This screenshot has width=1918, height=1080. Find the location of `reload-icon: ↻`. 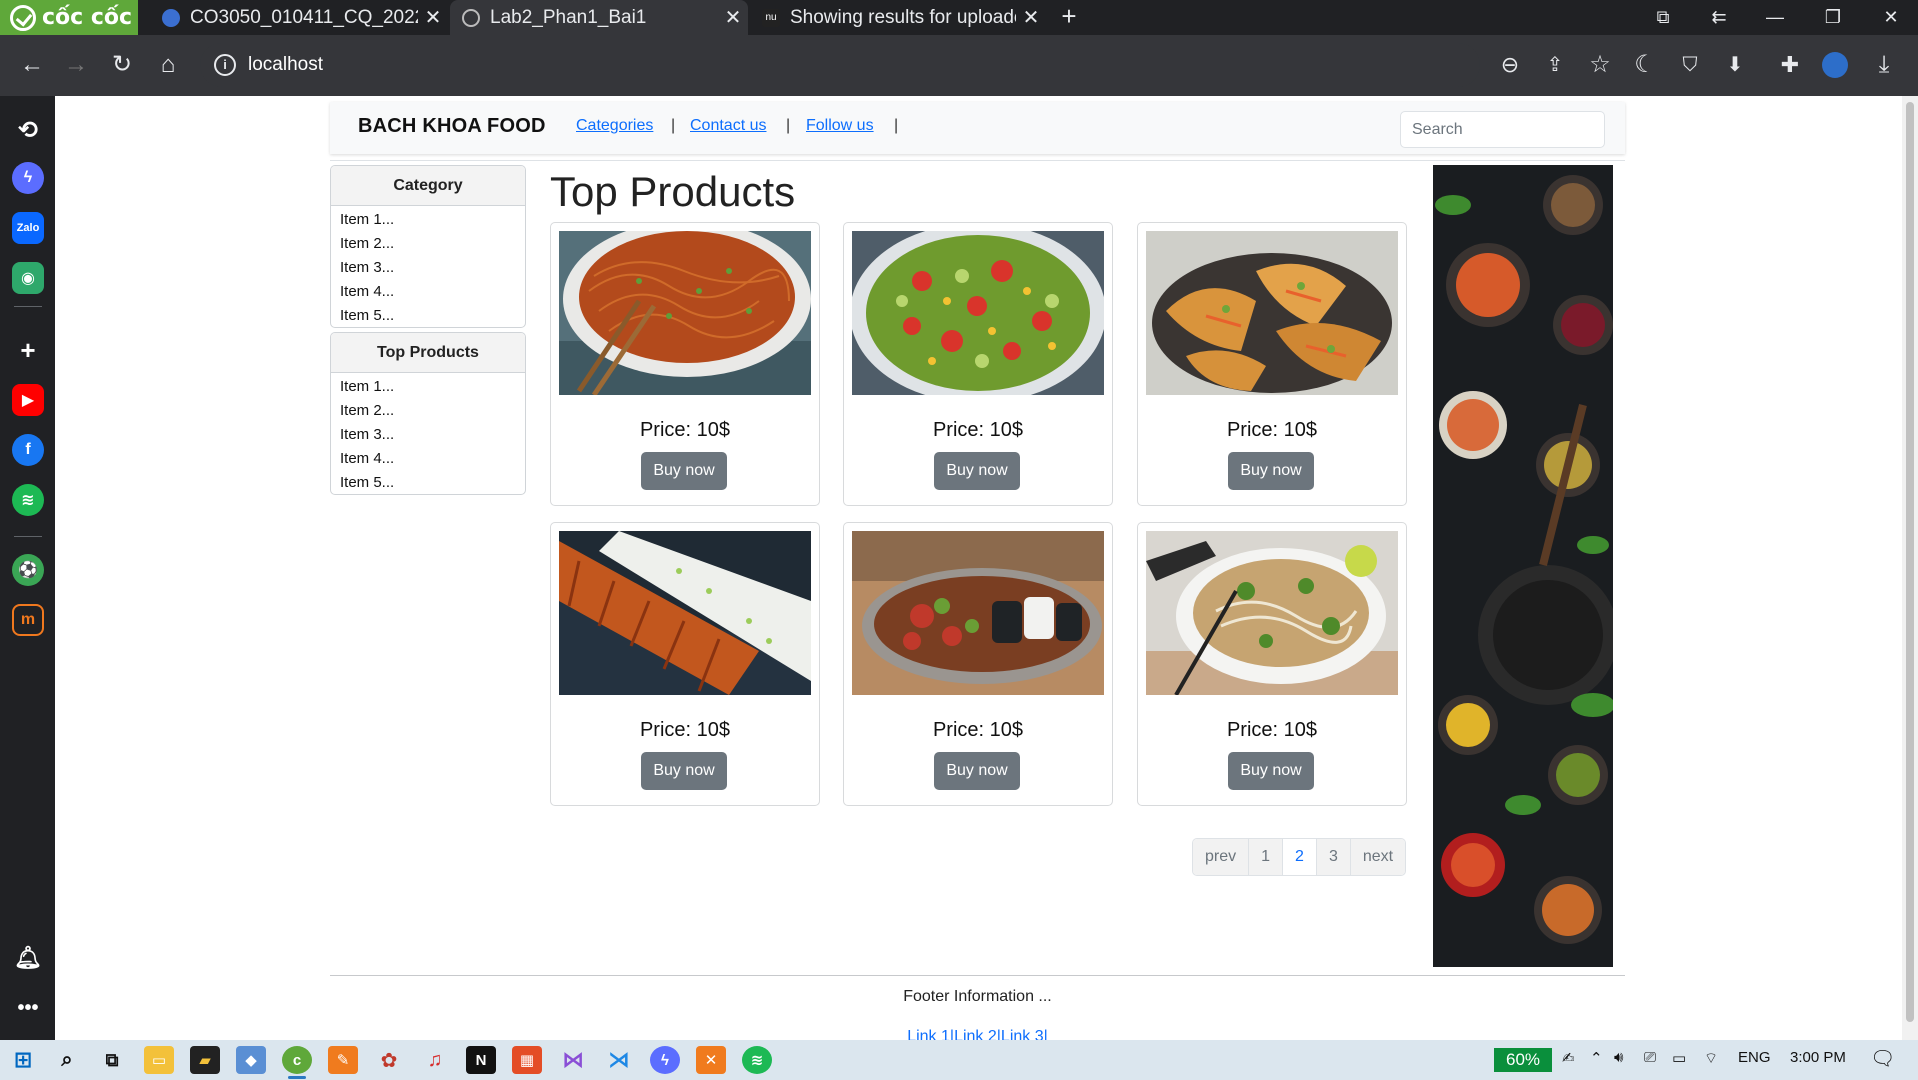

reload-icon: ↻ is located at coordinates (122, 65).